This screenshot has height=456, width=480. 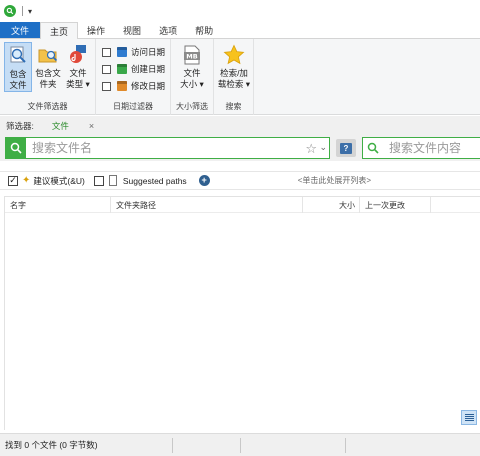 I want to click on tab-help: 帮助, so click(x=204, y=30).